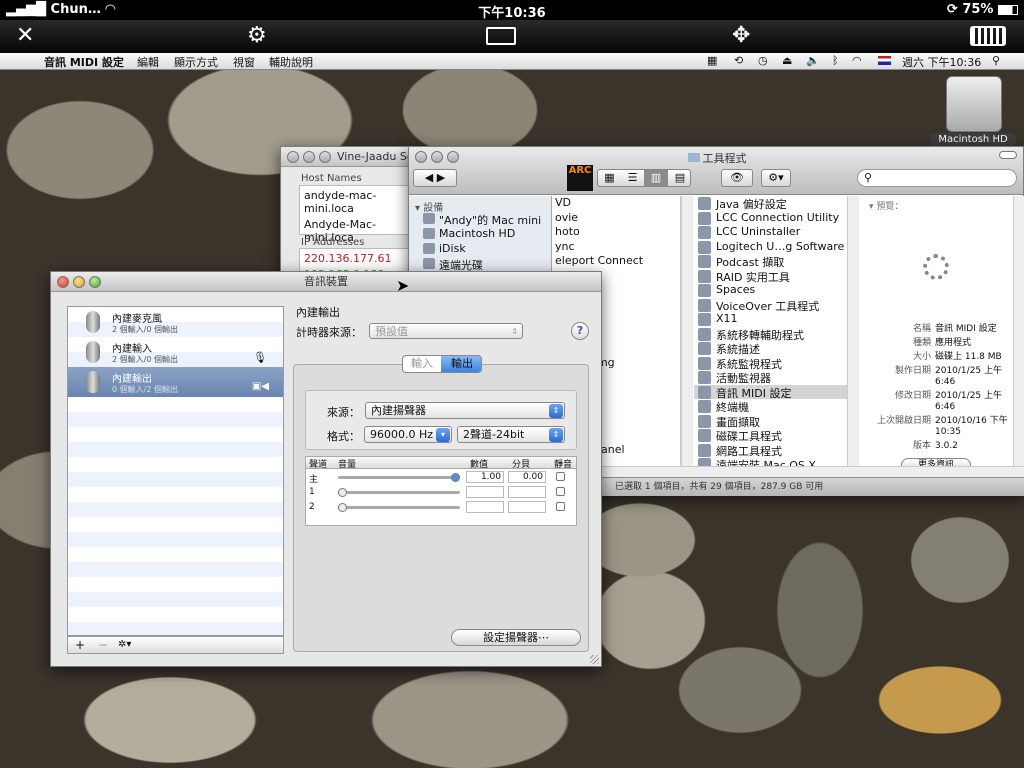 The width and height of the screenshot is (1024, 768). What do you see at coordinates (594, 659) in the screenshot?
I see `resize-grip-icon` at bounding box center [594, 659].